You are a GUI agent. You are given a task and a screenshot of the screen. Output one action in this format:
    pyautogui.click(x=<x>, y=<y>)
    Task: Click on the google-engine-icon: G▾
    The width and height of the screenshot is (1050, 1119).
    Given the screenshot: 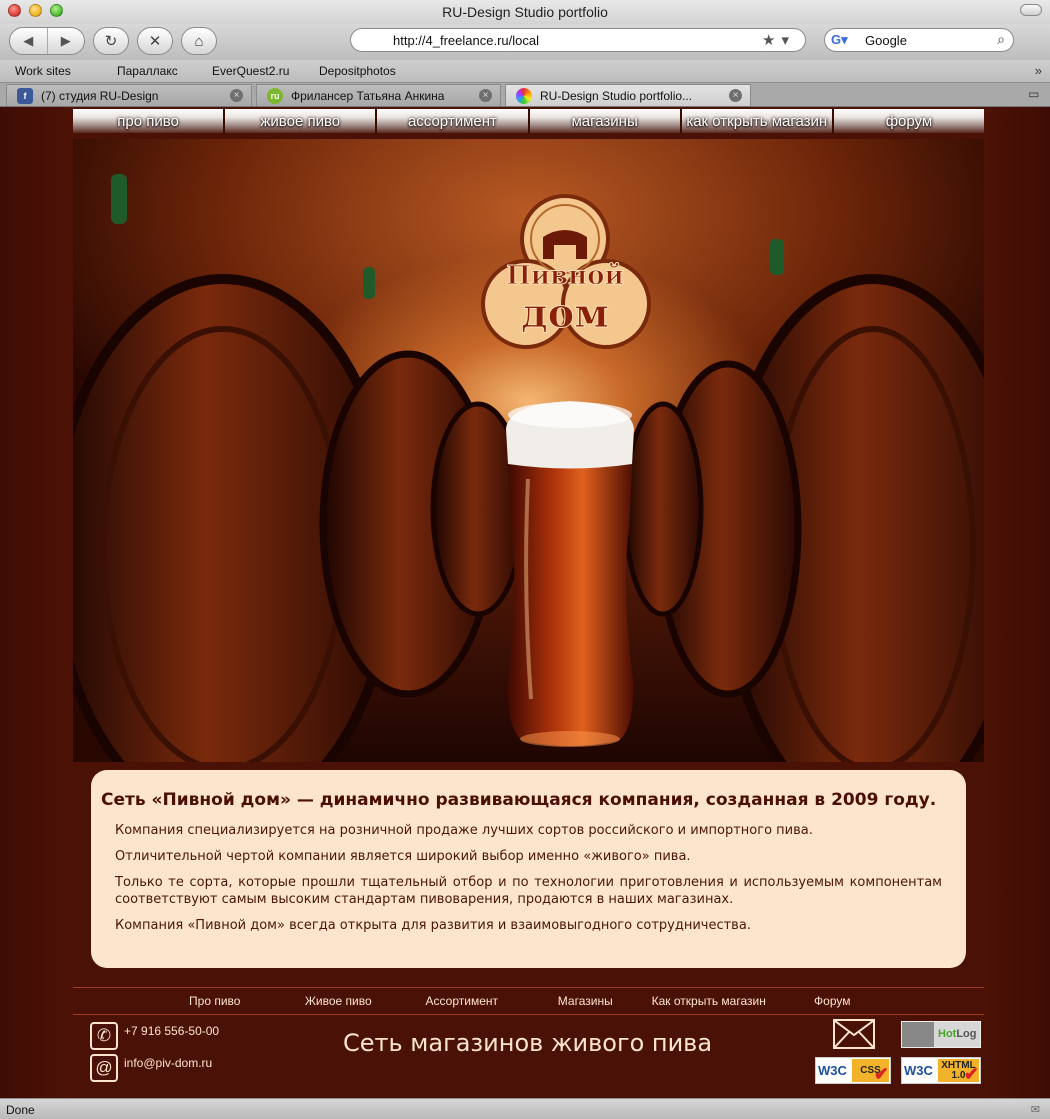 What is the action you would take?
    pyautogui.click(x=839, y=40)
    